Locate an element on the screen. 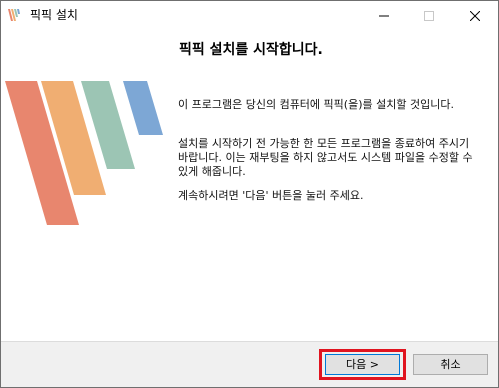 The image size is (499, 388). close-button is located at coordinates (474, 15).